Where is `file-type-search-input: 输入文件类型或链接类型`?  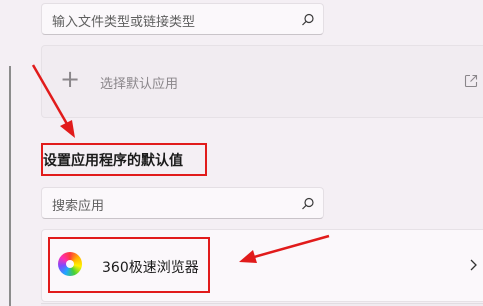
file-type-search-input: 输入文件类型或链接类型 is located at coordinates (182, 19).